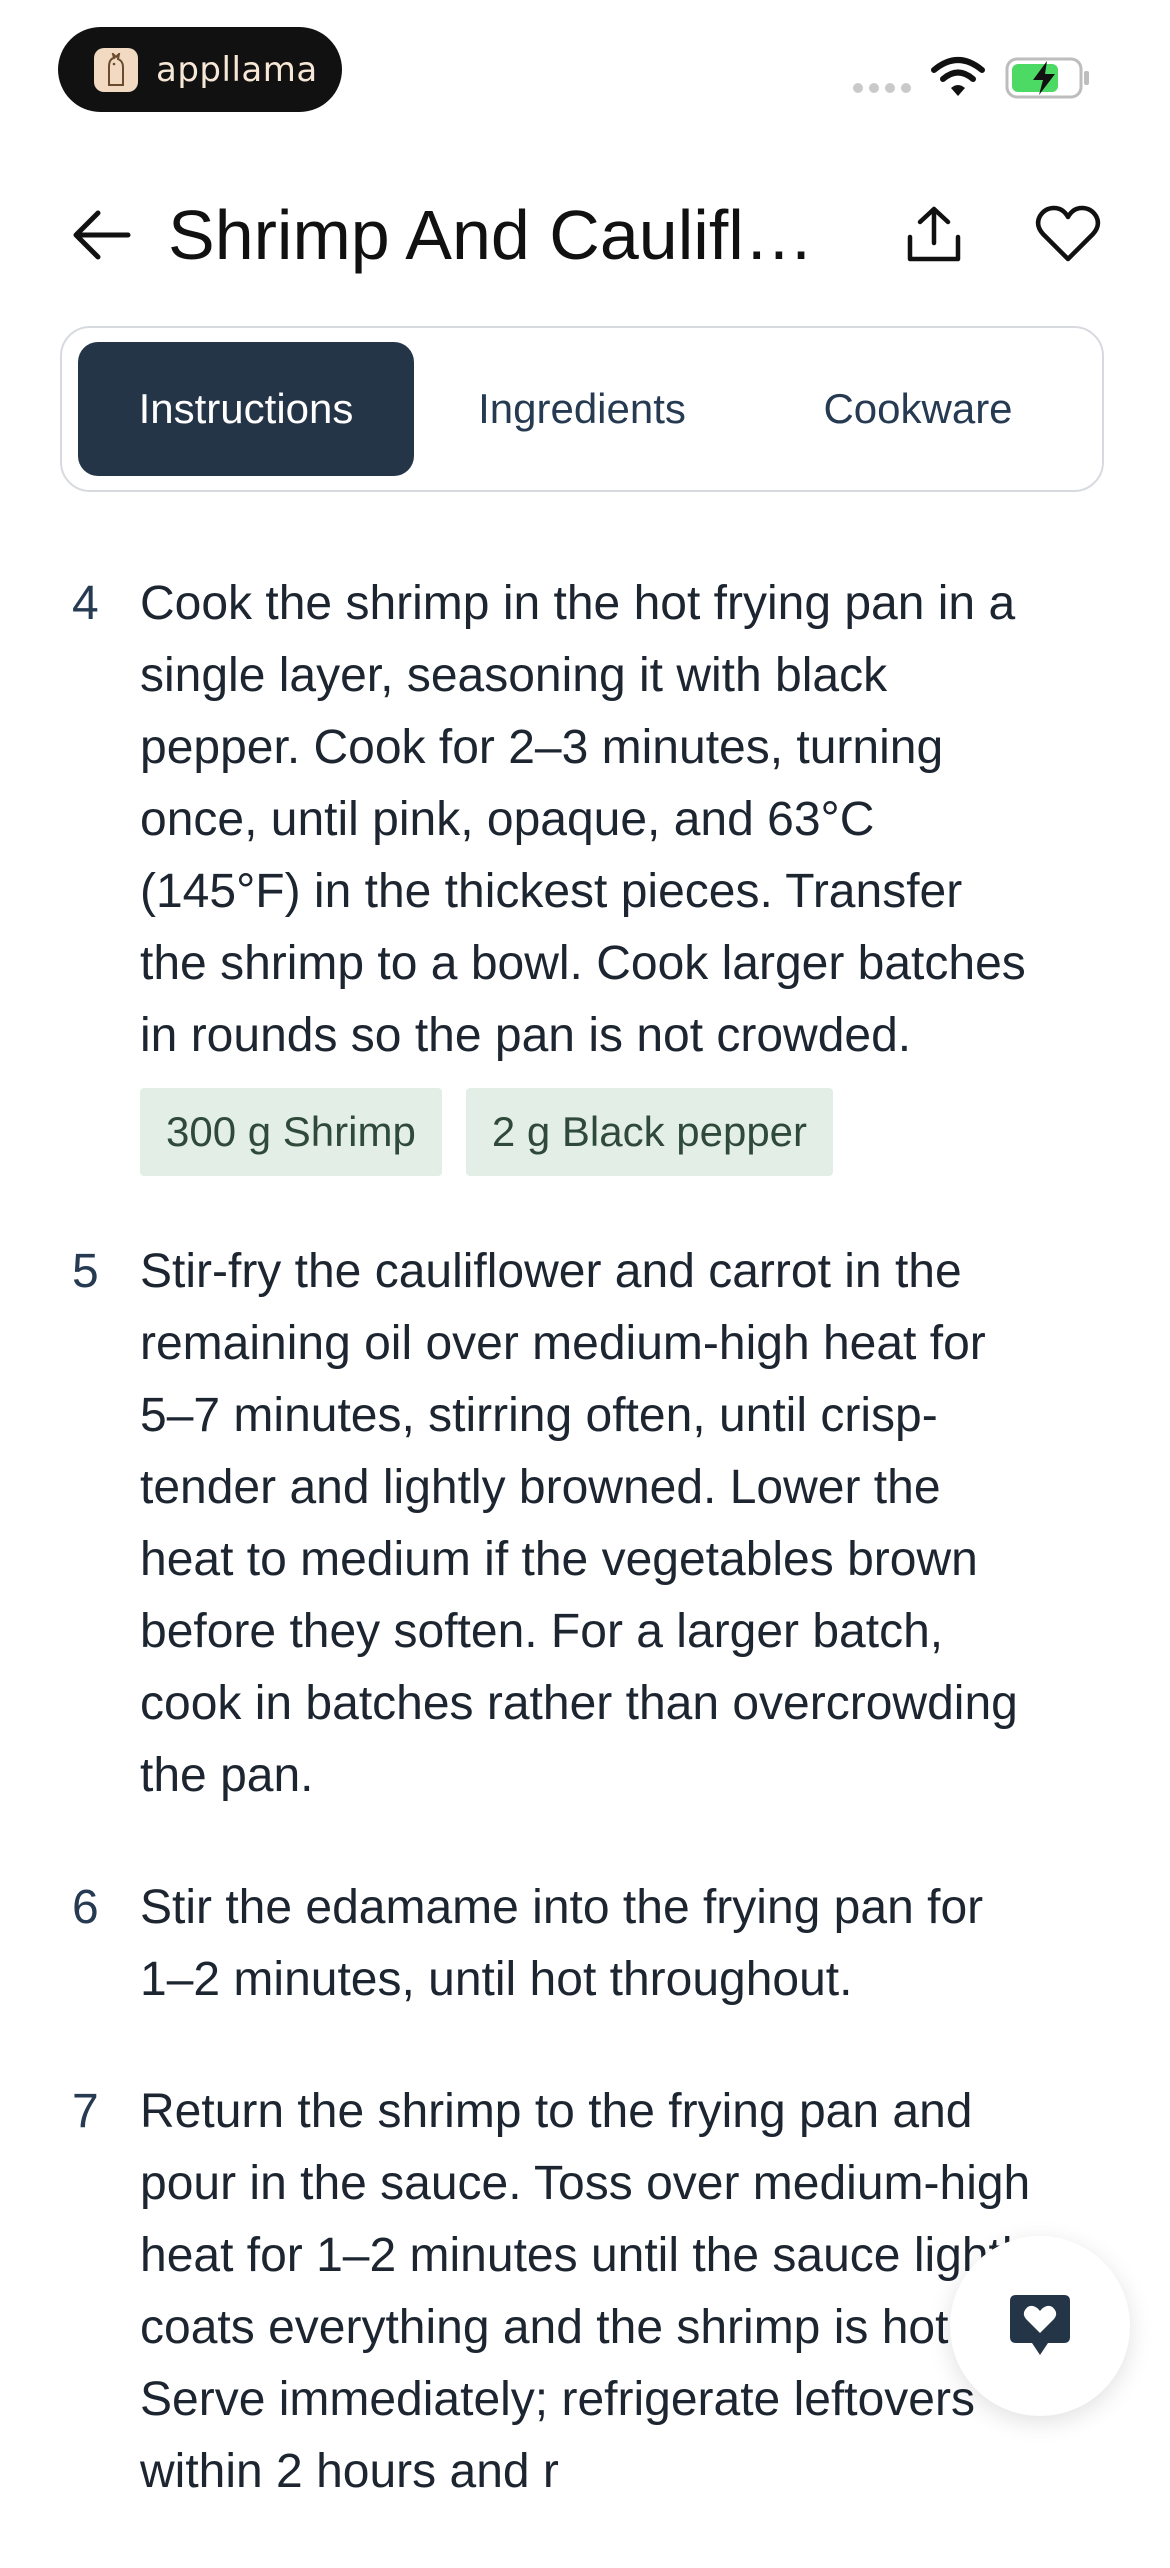 This screenshot has height=2568, width=1170. What do you see at coordinates (291, 1132) in the screenshot?
I see `ingredient-chip: 300 g Shrimp` at bounding box center [291, 1132].